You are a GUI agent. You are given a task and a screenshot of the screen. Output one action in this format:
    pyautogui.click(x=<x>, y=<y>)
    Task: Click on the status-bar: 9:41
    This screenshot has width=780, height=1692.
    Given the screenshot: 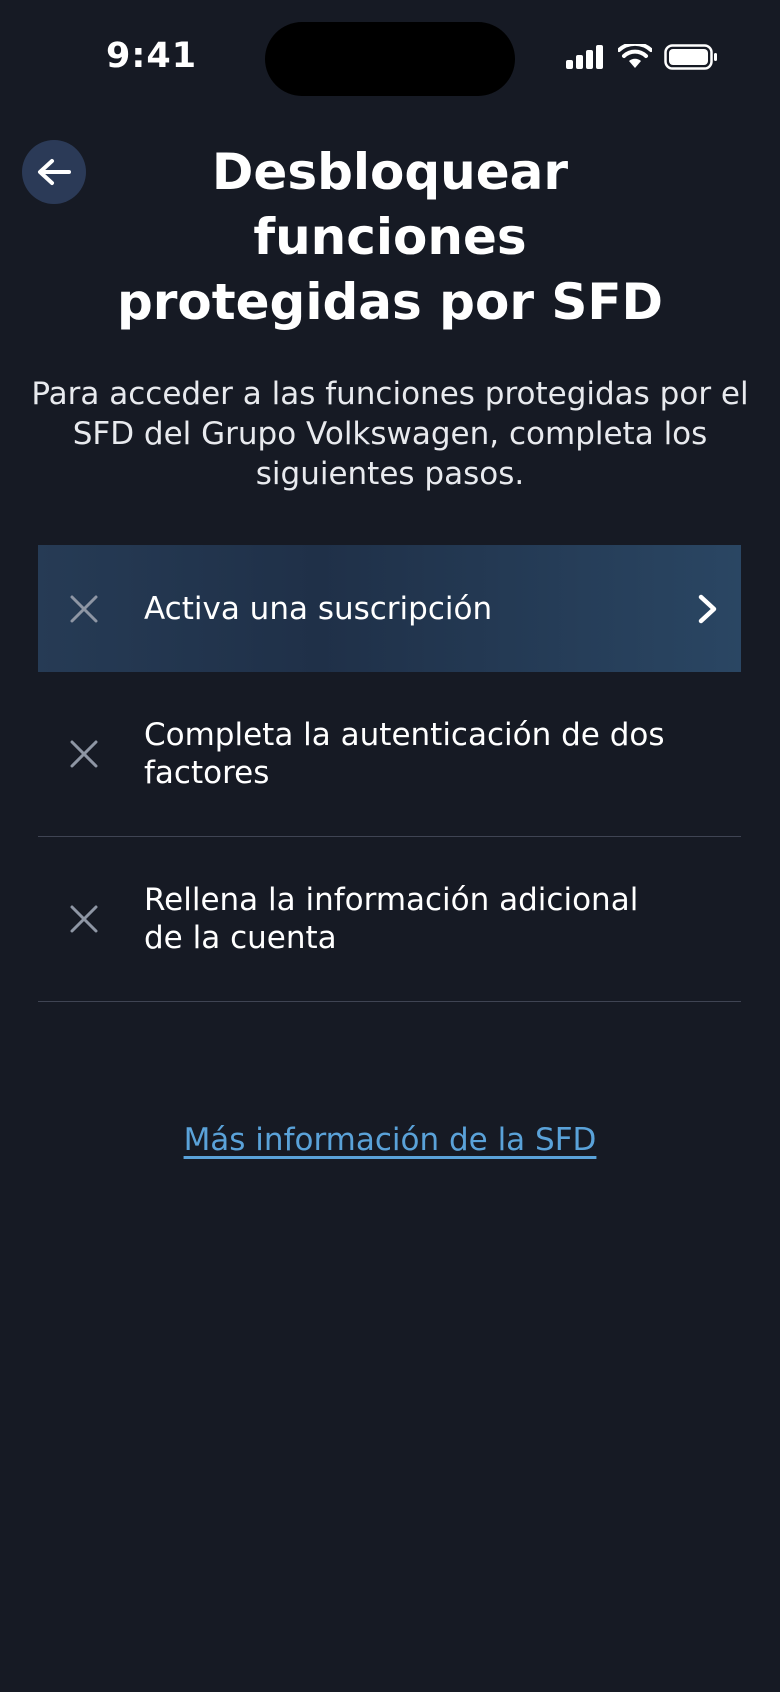 What is the action you would take?
    pyautogui.click(x=390, y=55)
    